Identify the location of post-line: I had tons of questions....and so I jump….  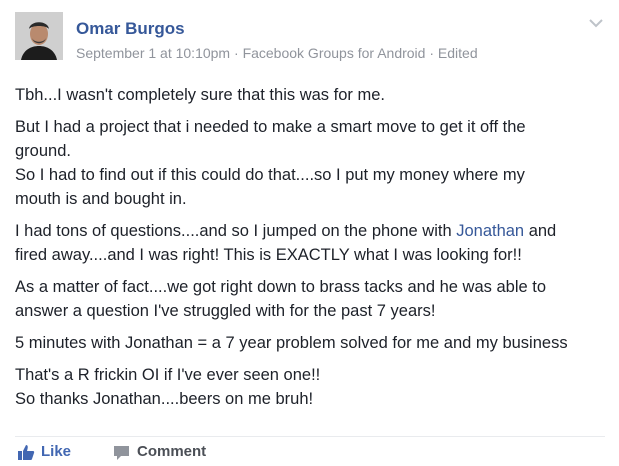
(236, 231).